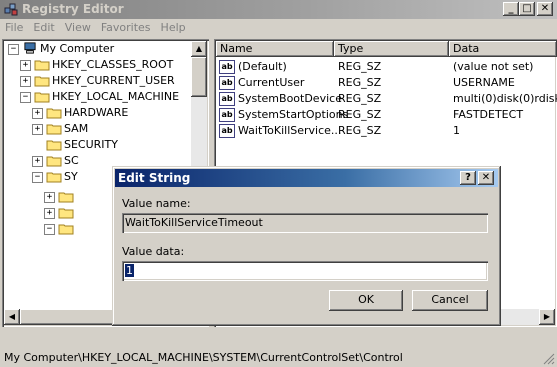 The height and width of the screenshot is (367, 557). Describe the element at coordinates (505, 98) in the screenshot. I see `value-data: multi(0)disk(0)rdisk` at that location.